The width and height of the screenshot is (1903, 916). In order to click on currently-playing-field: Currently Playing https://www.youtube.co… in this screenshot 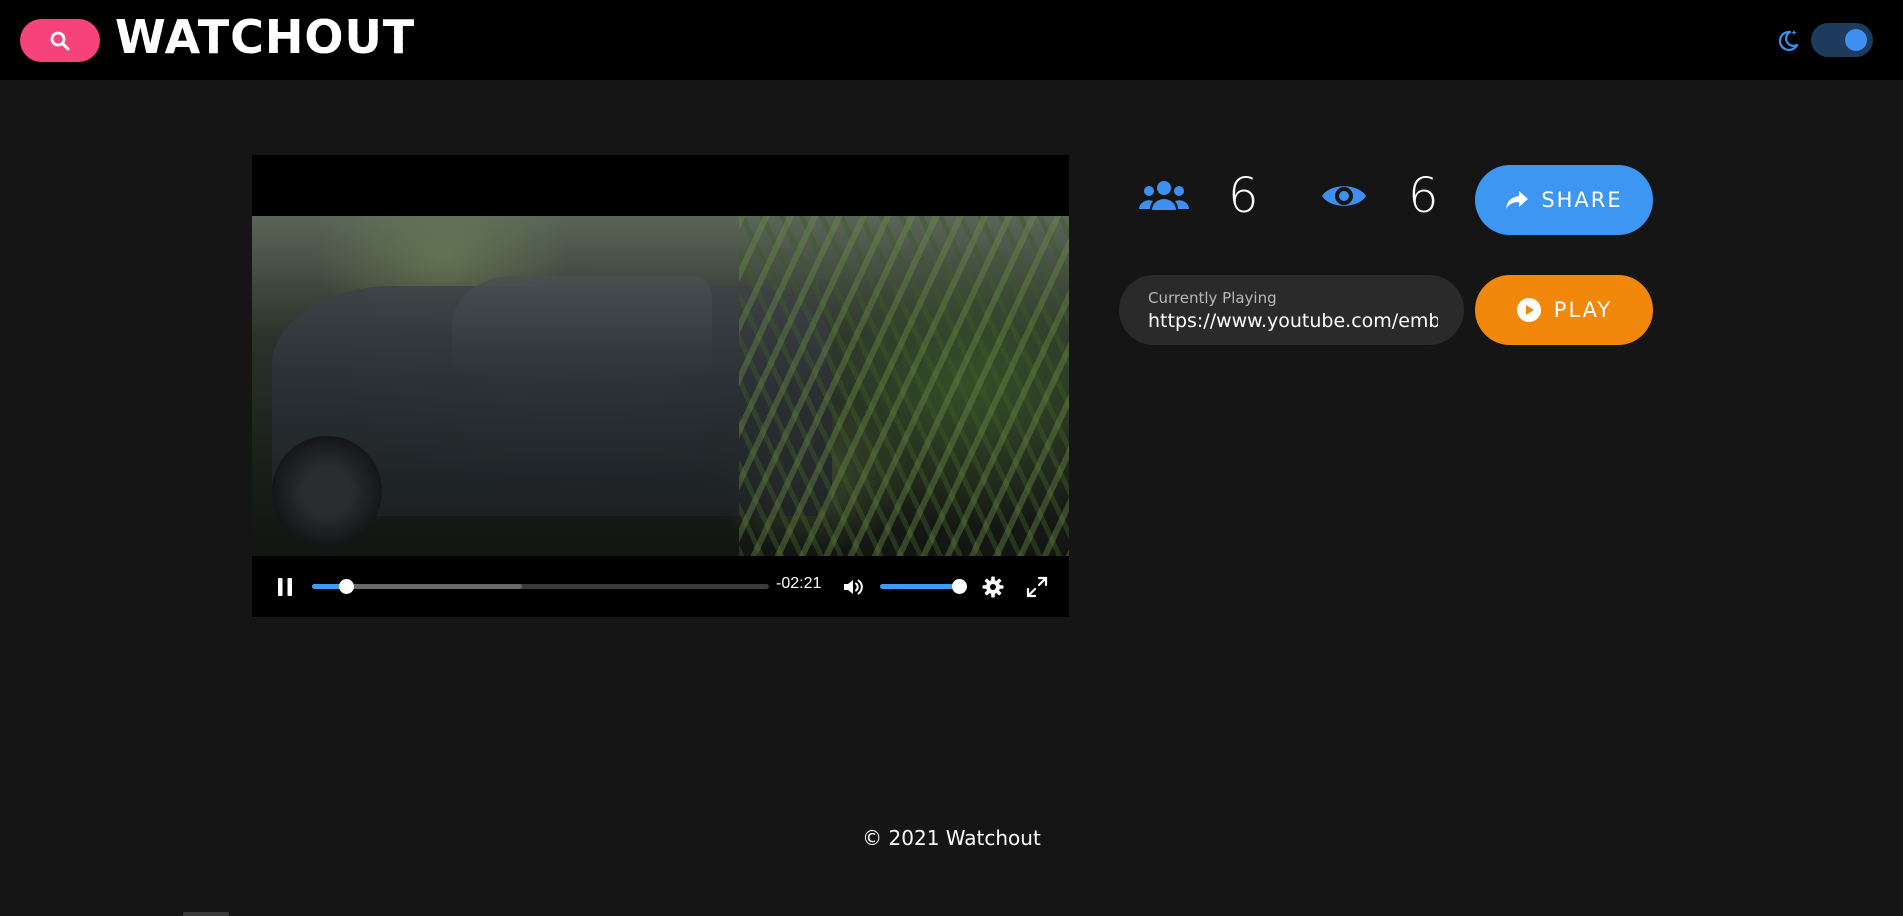, I will do `click(1291, 310)`.